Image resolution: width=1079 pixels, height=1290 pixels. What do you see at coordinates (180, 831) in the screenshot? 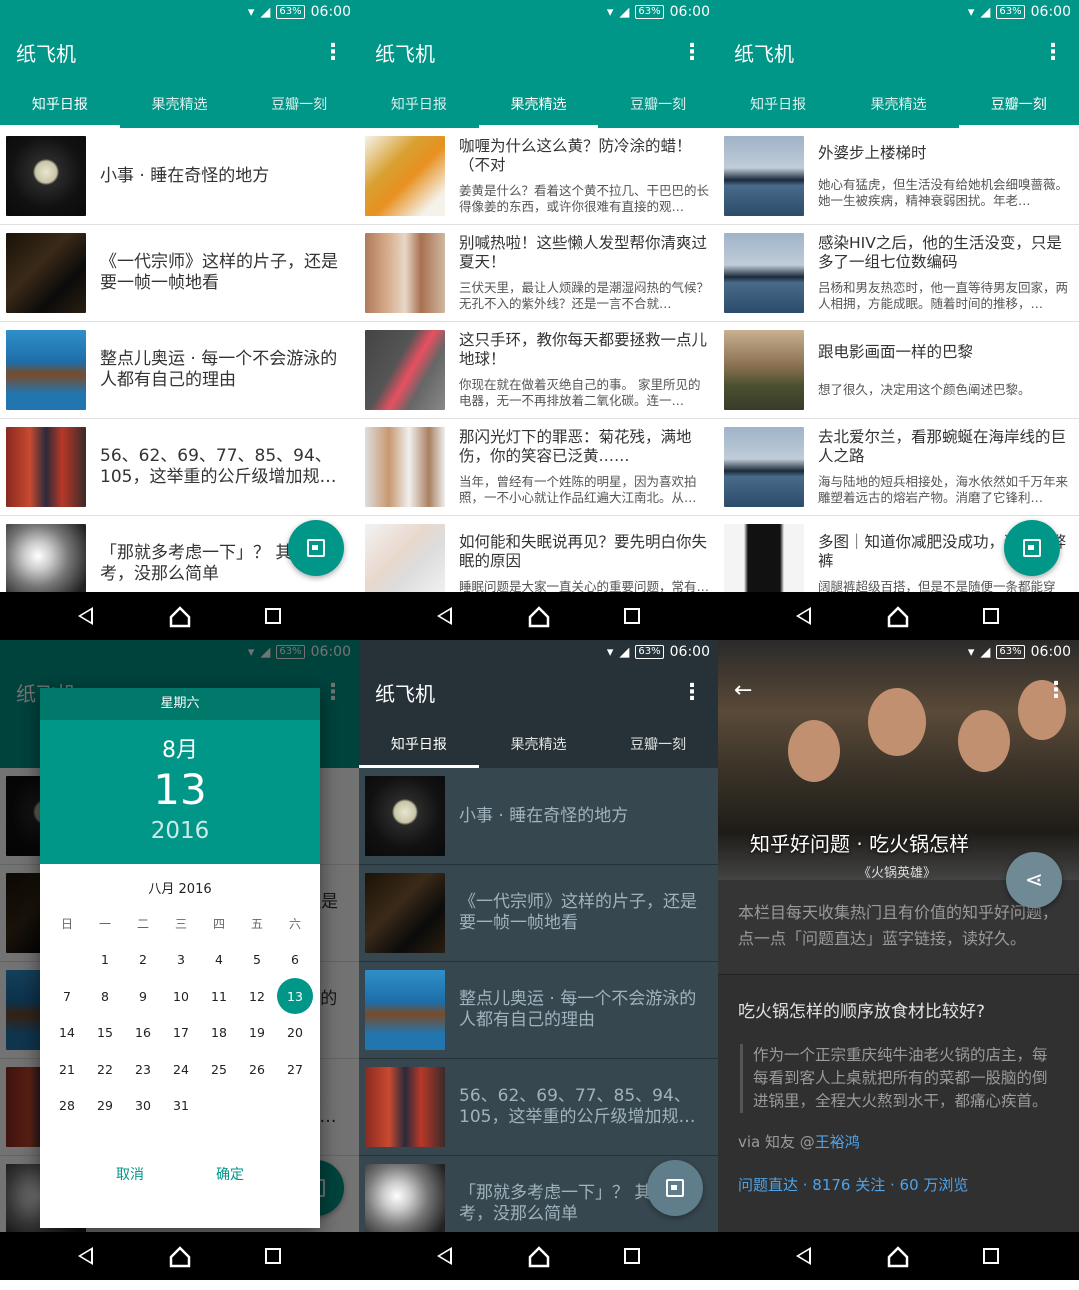
I see `year-label: 2016` at bounding box center [180, 831].